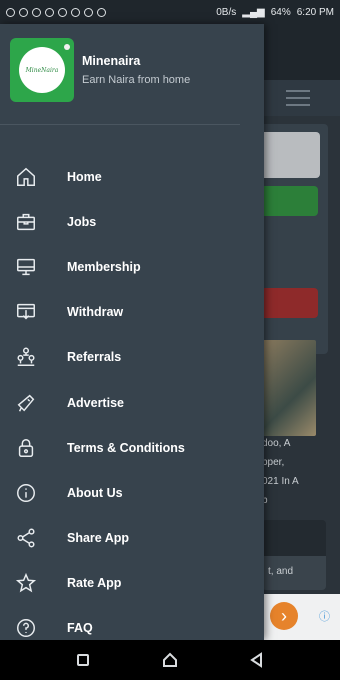  Describe the element at coordinates (289, 388) in the screenshot. I see `background-article-image` at that location.